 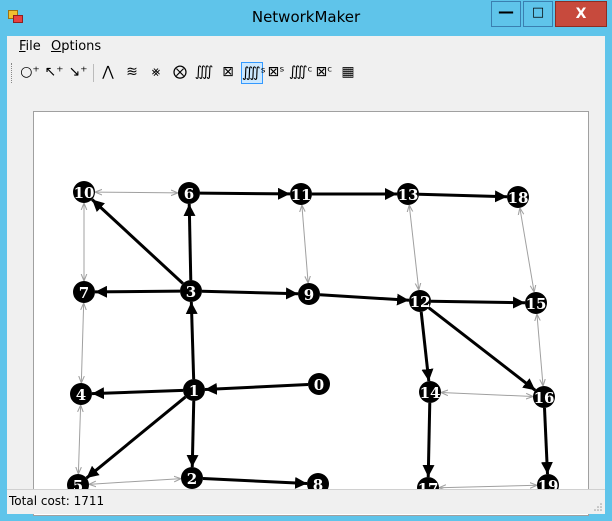 I want to click on status-bar: Total cost: 1711, so click(x=306, y=501).